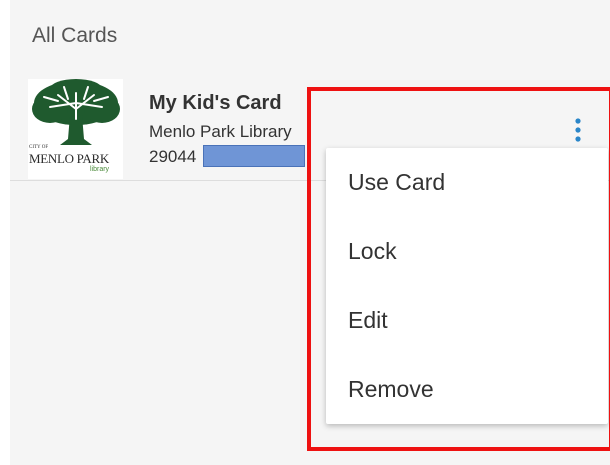 The width and height of the screenshot is (610, 465). What do you see at coordinates (215, 103) in the screenshot?
I see `card-title: My Kid's Card` at bounding box center [215, 103].